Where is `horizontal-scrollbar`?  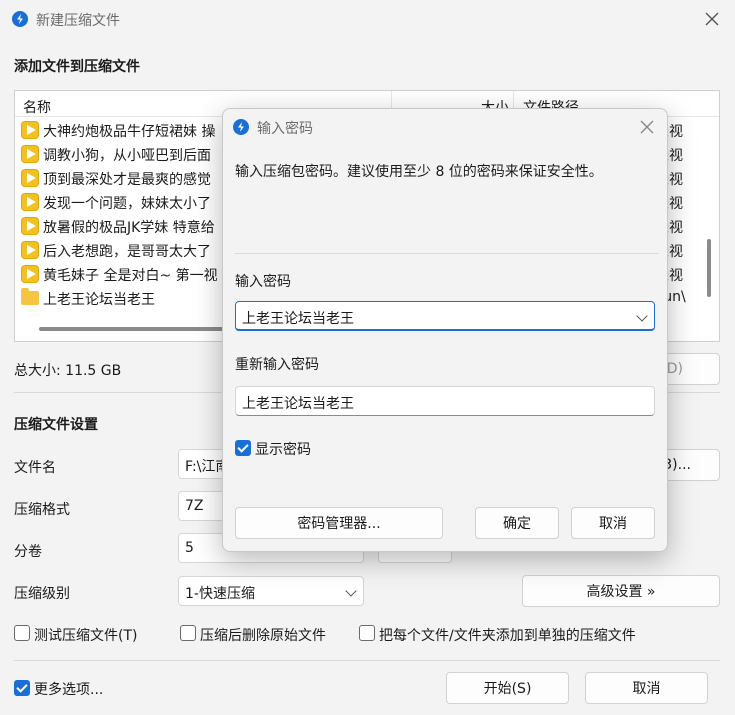
horizontal-scrollbar is located at coordinates (139, 329).